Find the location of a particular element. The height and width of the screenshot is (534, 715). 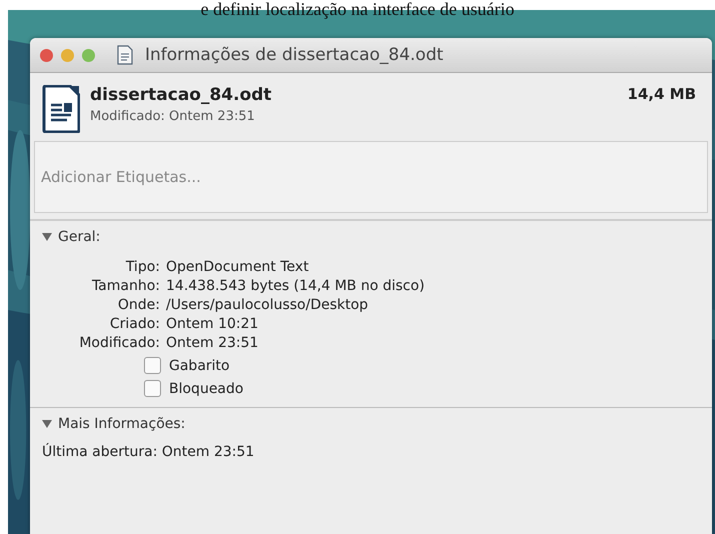

field-label: Tipo: is located at coordinates (142, 267).